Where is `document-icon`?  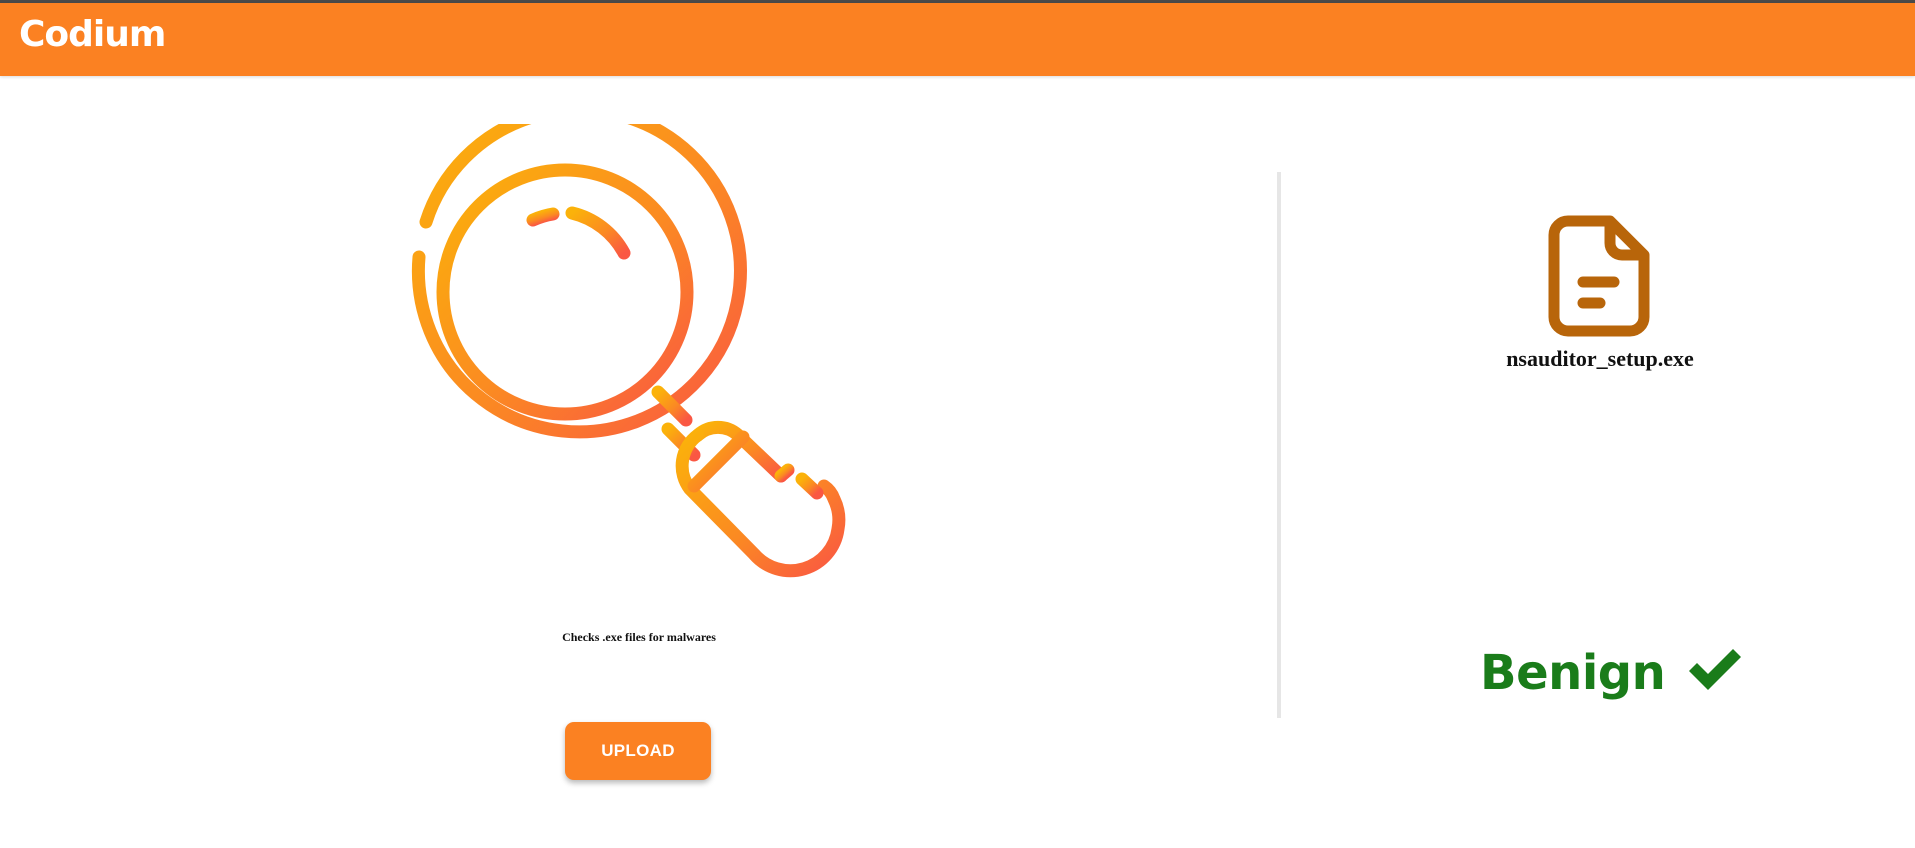 document-icon is located at coordinates (1599, 276).